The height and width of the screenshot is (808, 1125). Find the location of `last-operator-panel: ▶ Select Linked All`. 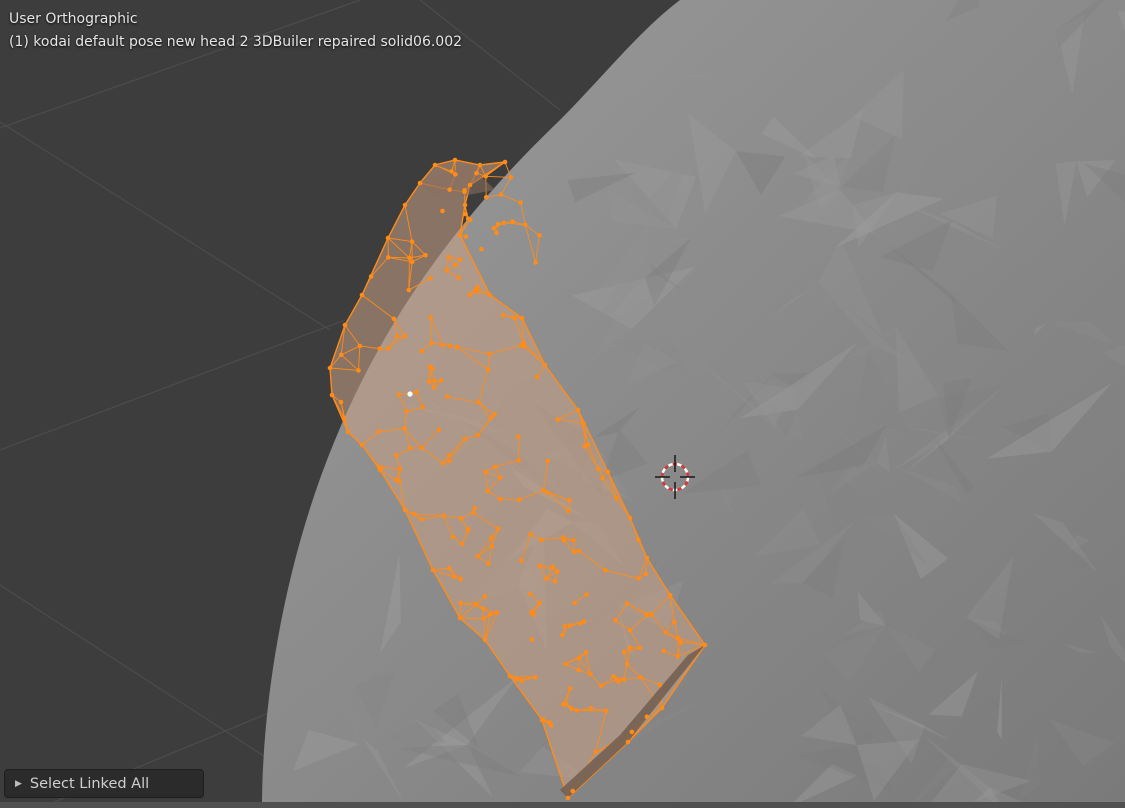

last-operator-panel: ▶ Select Linked All is located at coordinates (104, 783).